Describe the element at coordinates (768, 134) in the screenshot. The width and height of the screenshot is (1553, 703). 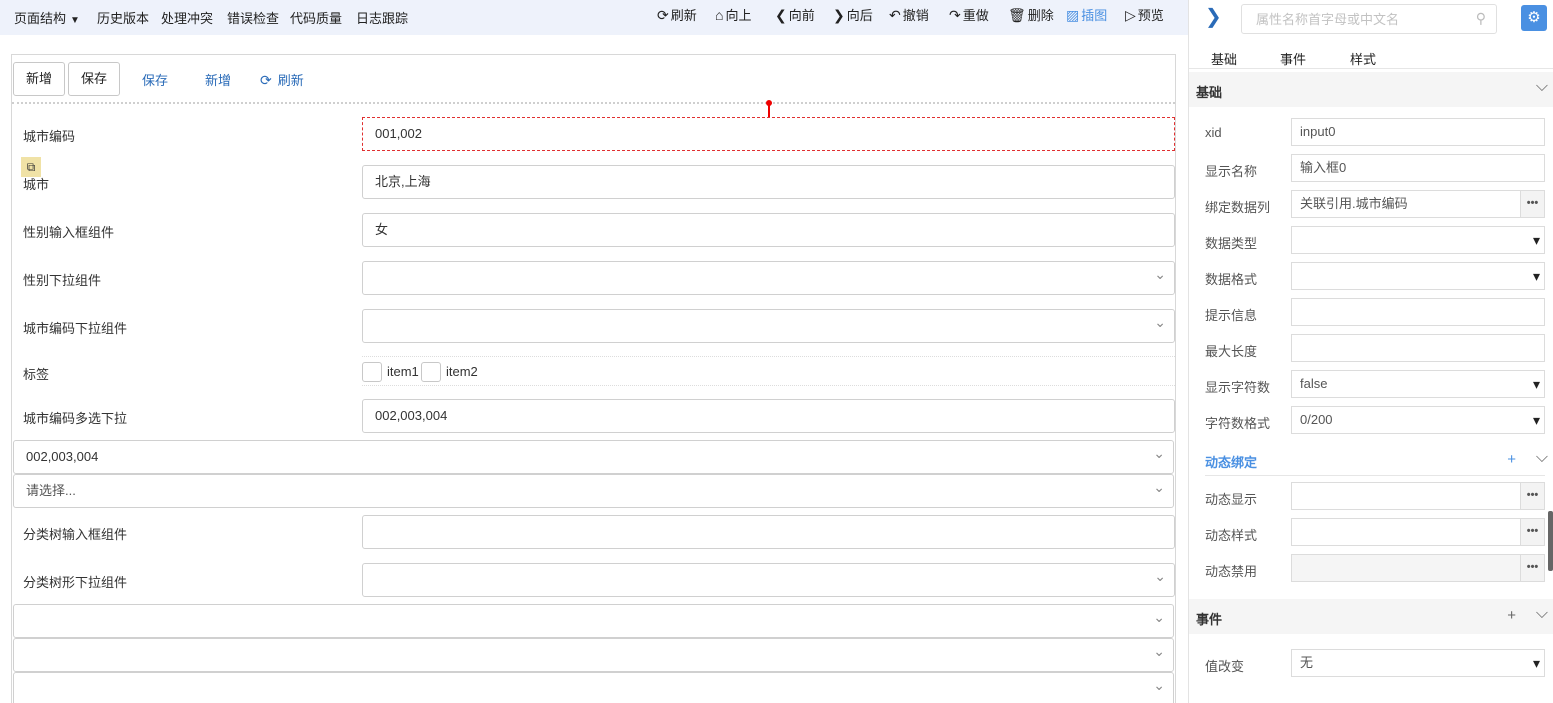
I see `city-code-input: 001,002` at that location.